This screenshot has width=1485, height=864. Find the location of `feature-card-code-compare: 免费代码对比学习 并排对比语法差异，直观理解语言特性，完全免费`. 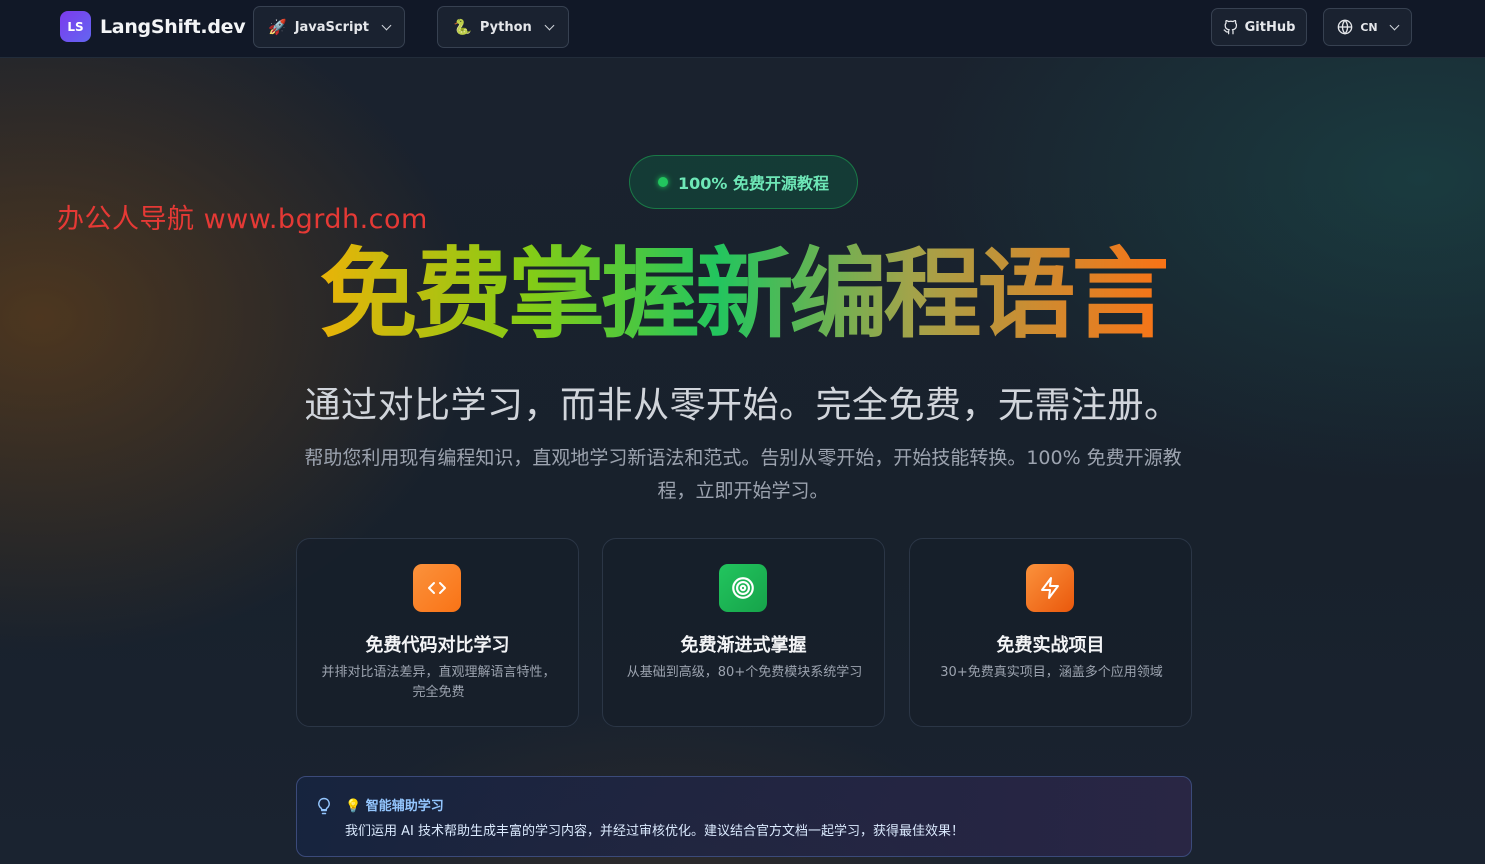

feature-card-code-compare: 免费代码对比学习 并排对比语法差异，直观理解语言特性，完全免费 is located at coordinates (437, 632).